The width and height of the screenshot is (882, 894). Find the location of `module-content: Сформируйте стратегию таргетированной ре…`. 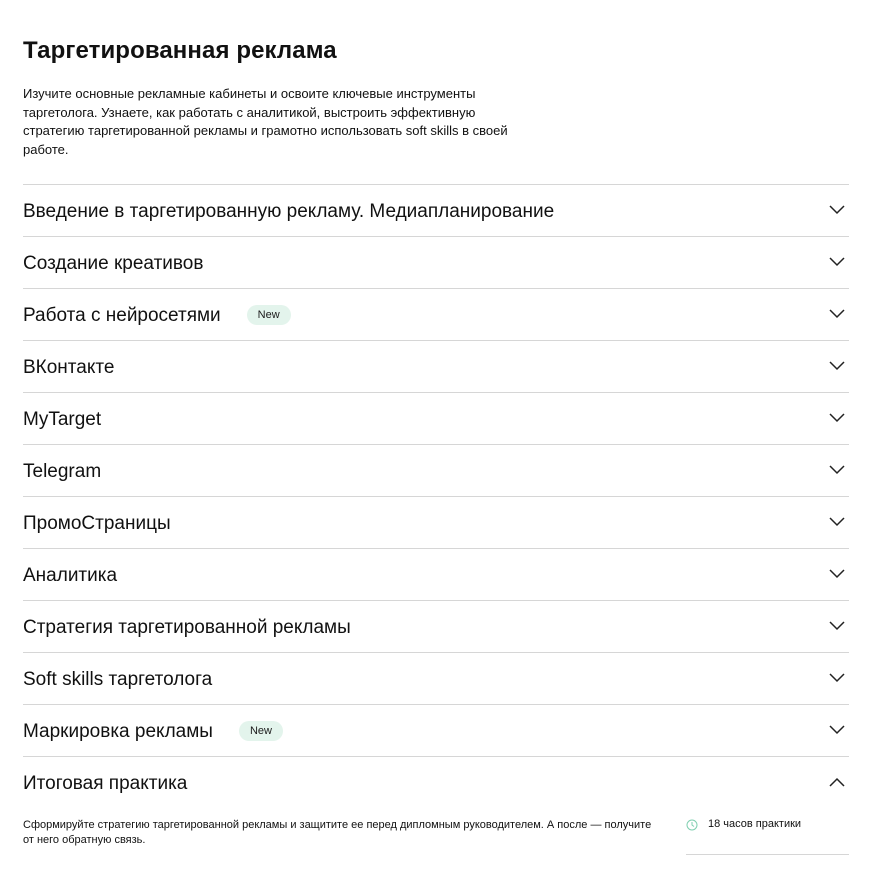

module-content: Сформируйте стратегию таргетированной ре… is located at coordinates (436, 848).